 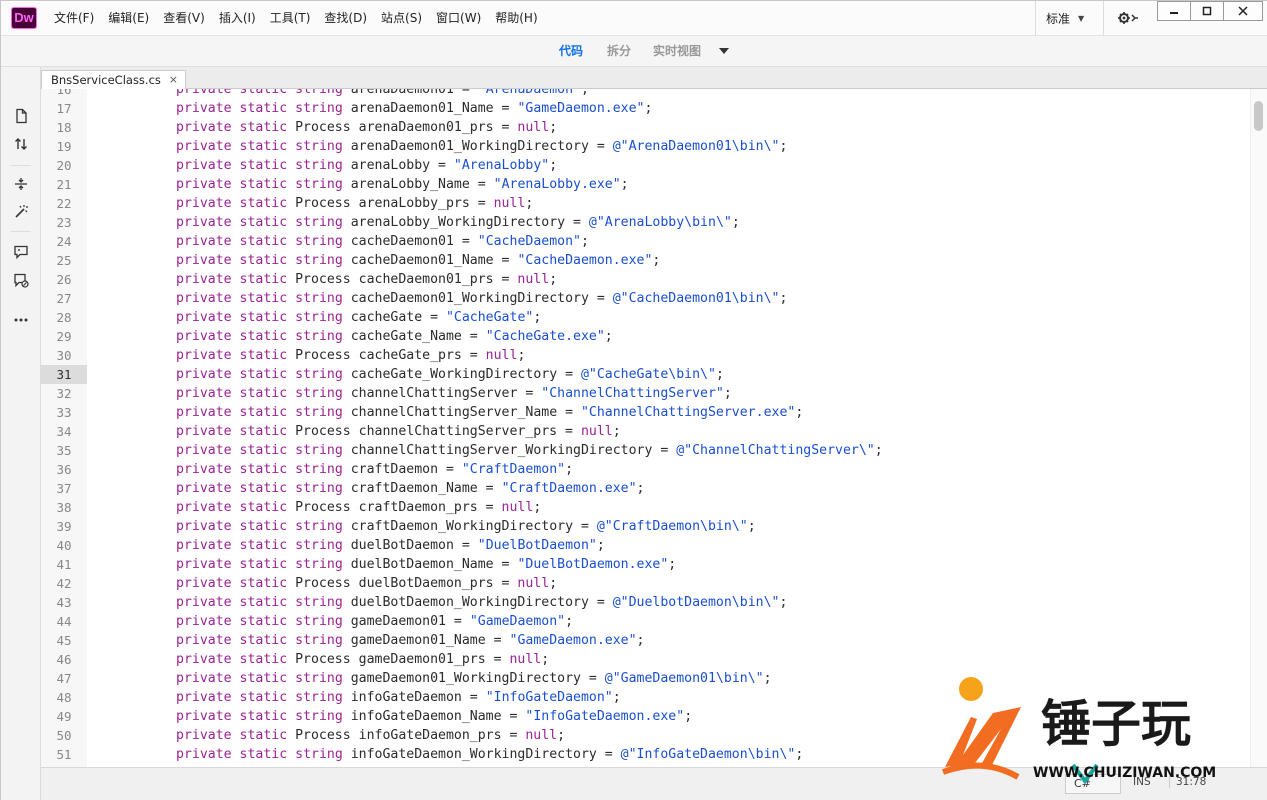 I want to click on open-documents-button, so click(x=21, y=116).